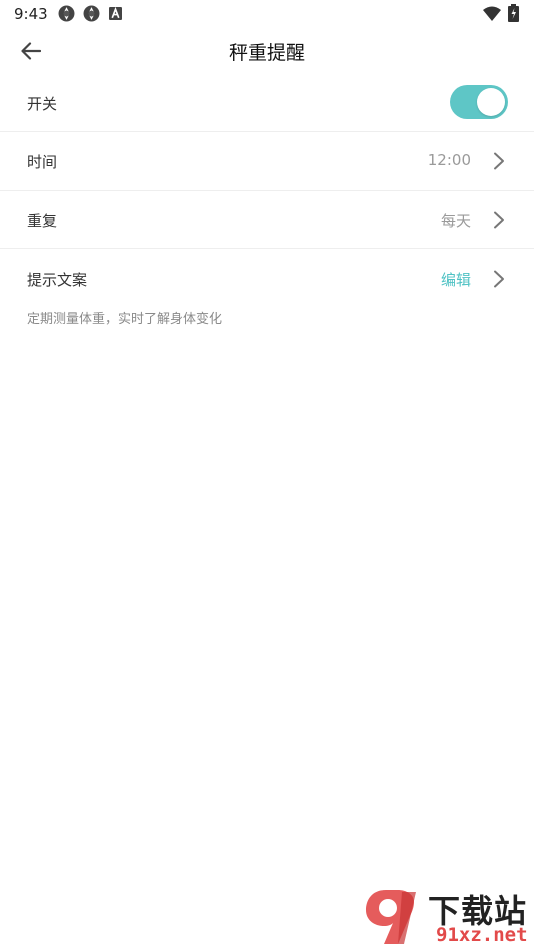 This screenshot has width=534, height=950. What do you see at coordinates (42, 221) in the screenshot?
I see `repeat-label: 重复` at bounding box center [42, 221].